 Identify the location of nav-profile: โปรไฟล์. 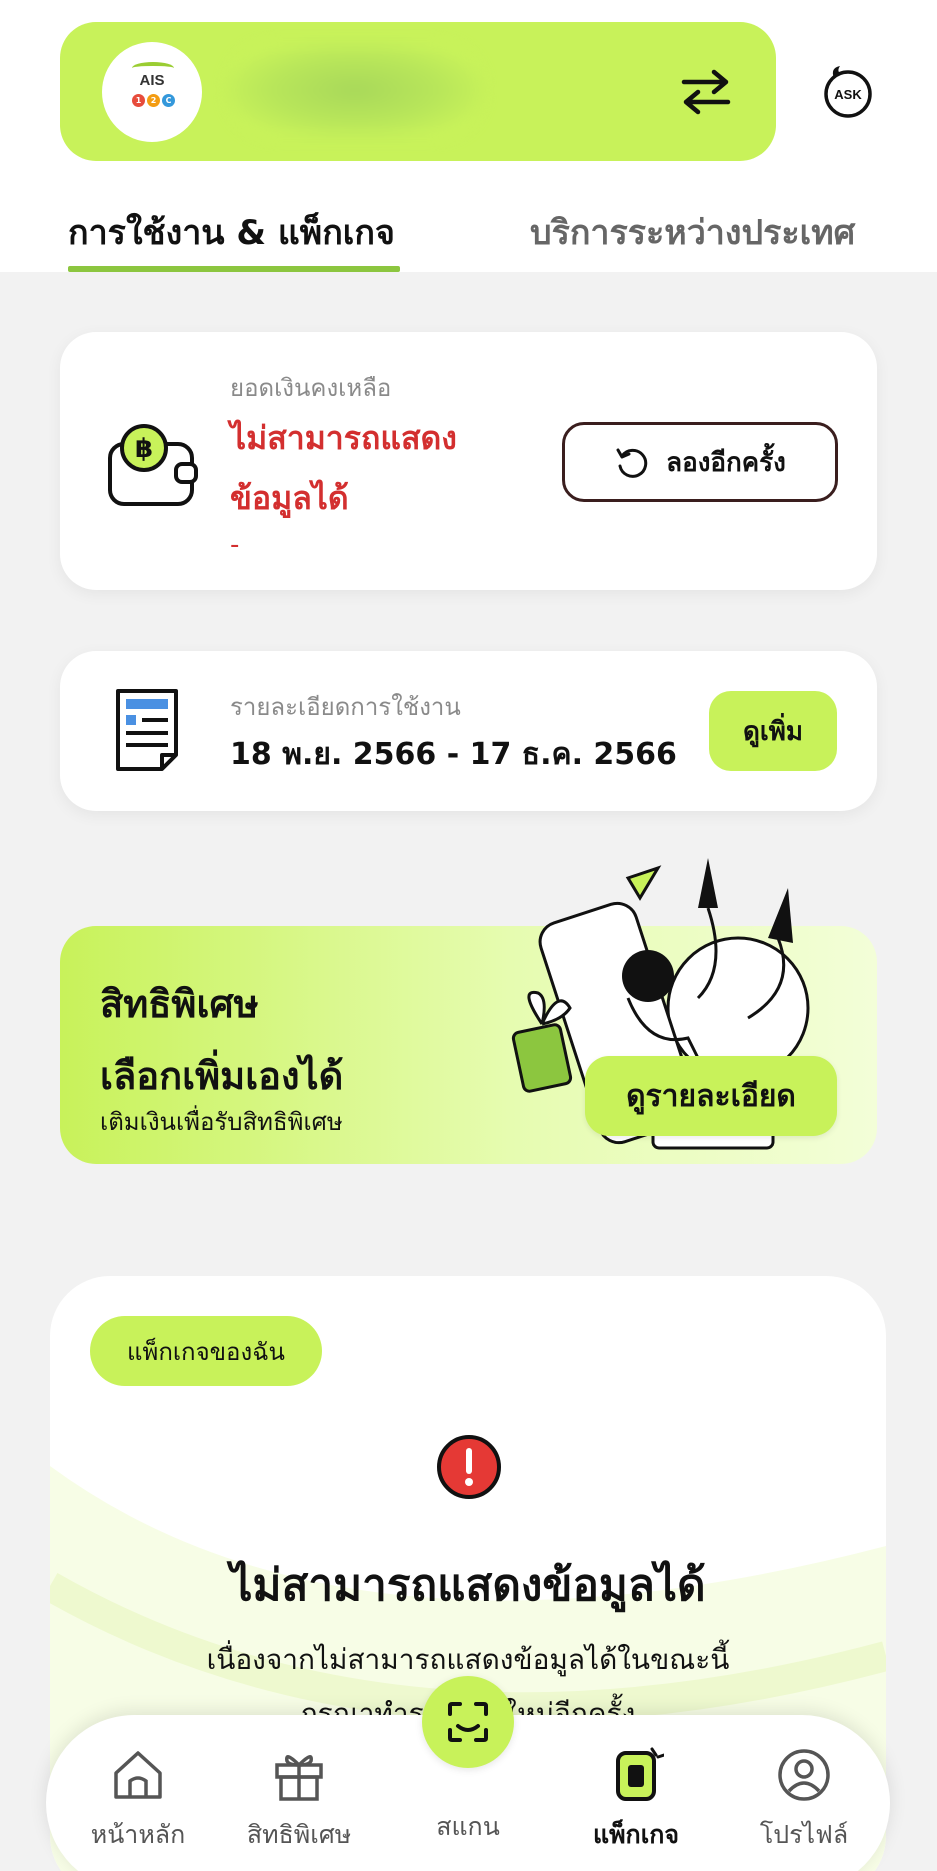
(804, 1801).